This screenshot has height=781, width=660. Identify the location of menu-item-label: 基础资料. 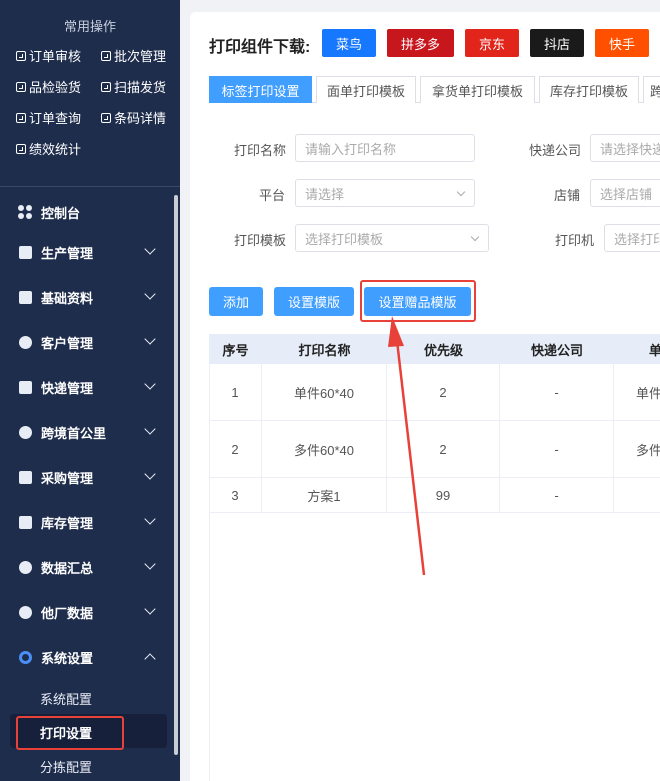
(67, 298).